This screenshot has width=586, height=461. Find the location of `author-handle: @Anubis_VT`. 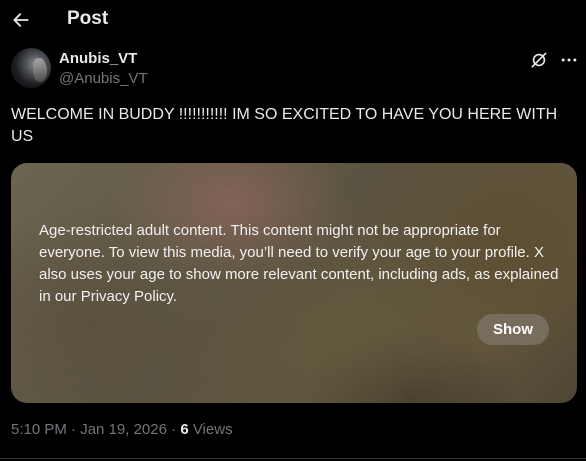

author-handle: @Anubis_VT is located at coordinates (103, 78).